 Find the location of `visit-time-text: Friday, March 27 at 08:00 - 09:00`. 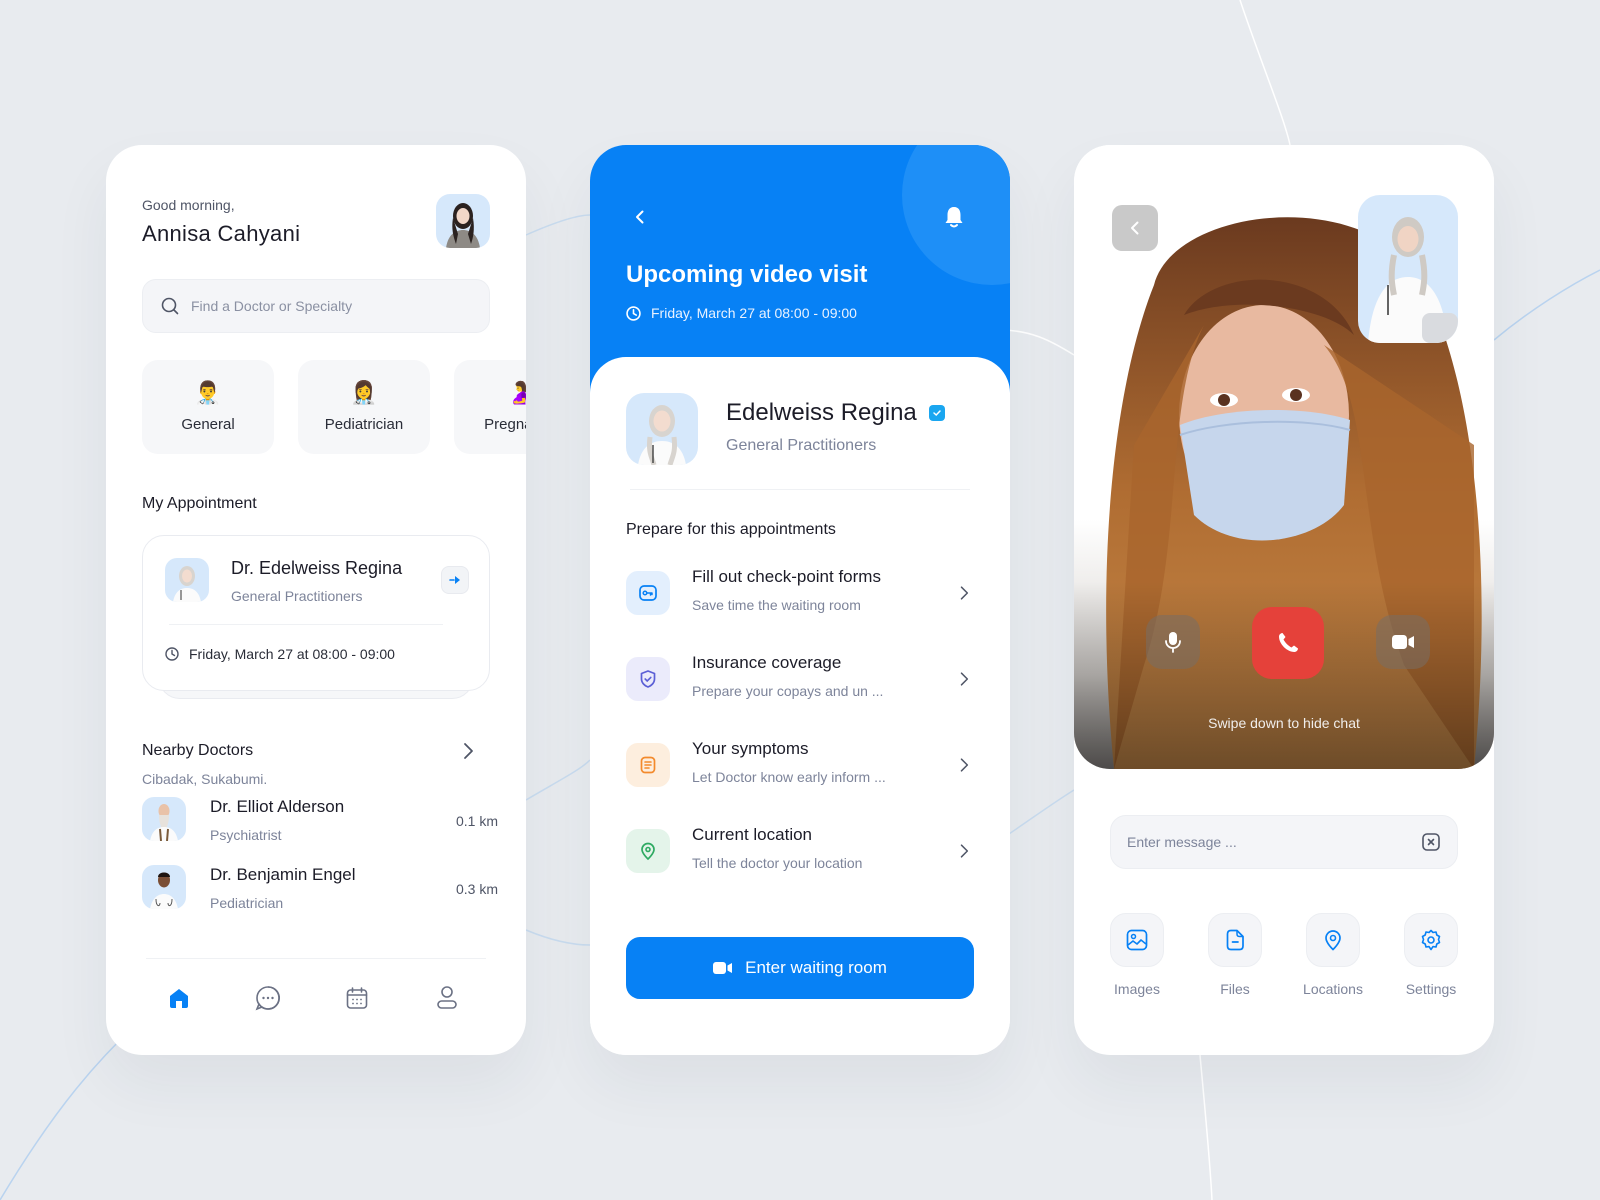

visit-time-text: Friday, March 27 at 08:00 - 09:00 is located at coordinates (754, 313).